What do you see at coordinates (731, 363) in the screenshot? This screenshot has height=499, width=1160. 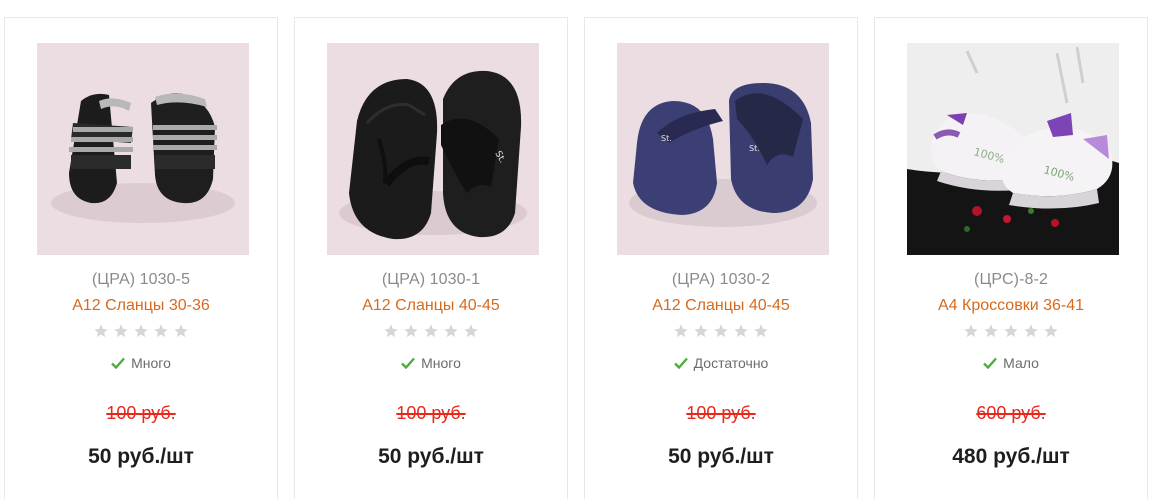 I see `stock-label: Достаточно` at bounding box center [731, 363].